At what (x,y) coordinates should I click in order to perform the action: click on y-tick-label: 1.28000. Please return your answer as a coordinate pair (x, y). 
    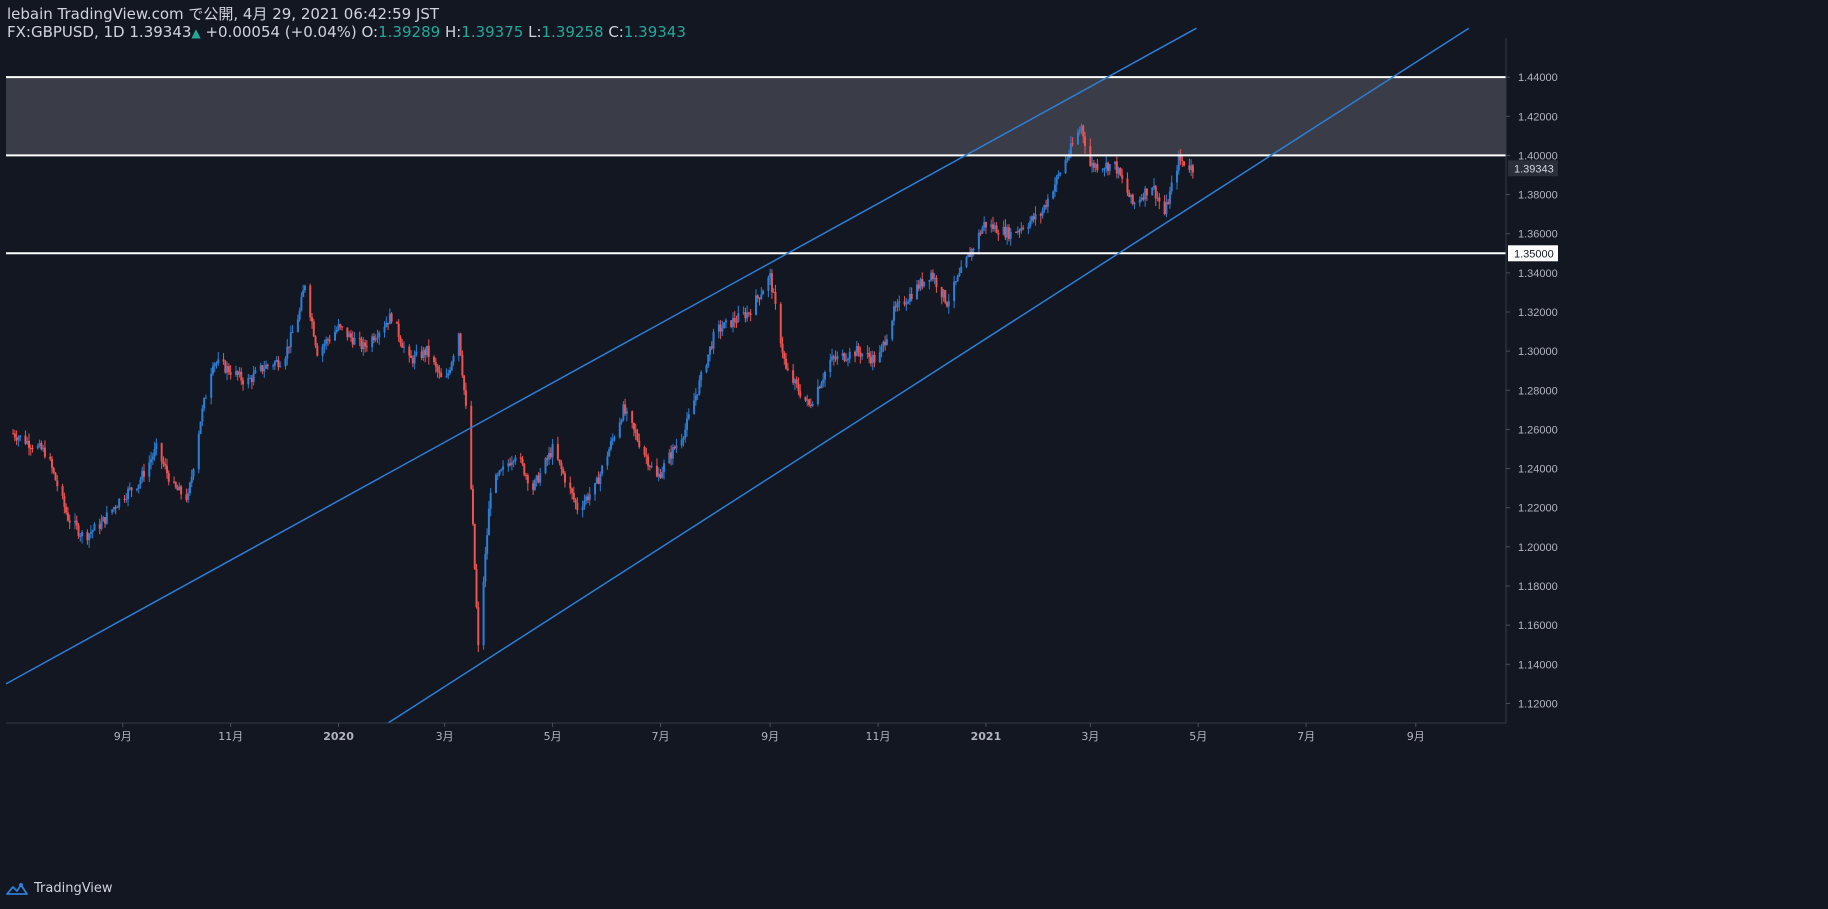
    Looking at the image, I should click on (1538, 391).